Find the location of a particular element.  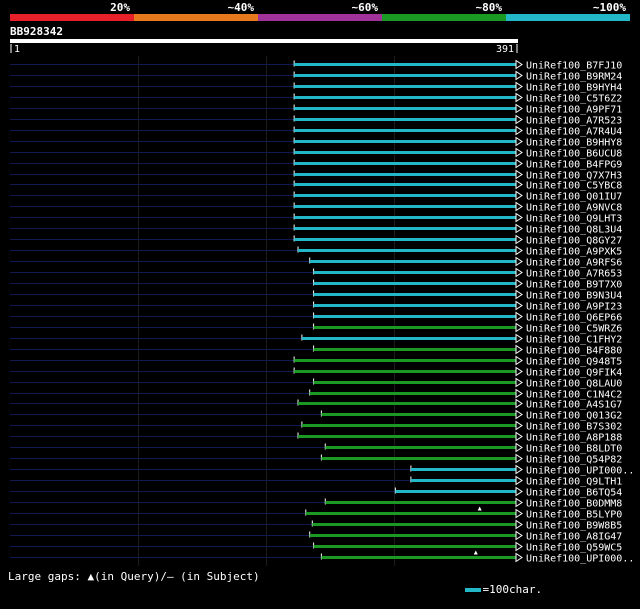

footer-gap-legend: Large gaps: ▲(in Query)/– (in Subject) is located at coordinates (134, 576).